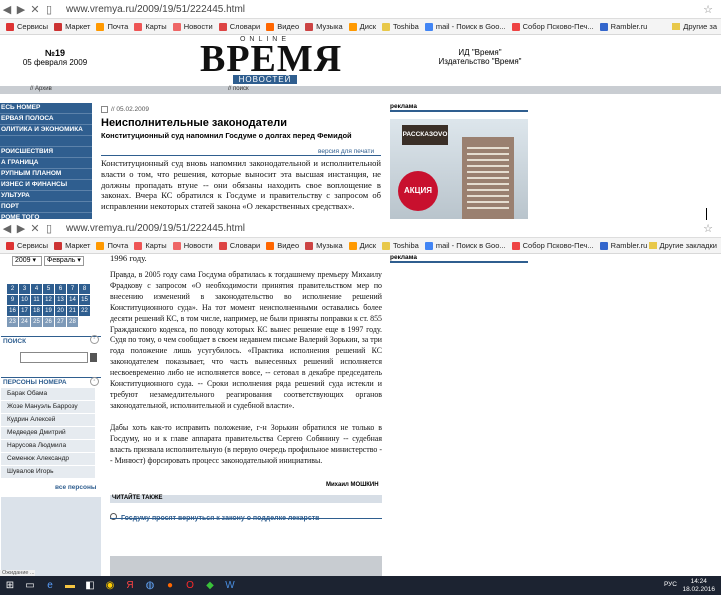  What do you see at coordinates (70, 585) in the screenshot?
I see `explorer-icon: ▬` at bounding box center [70, 585].